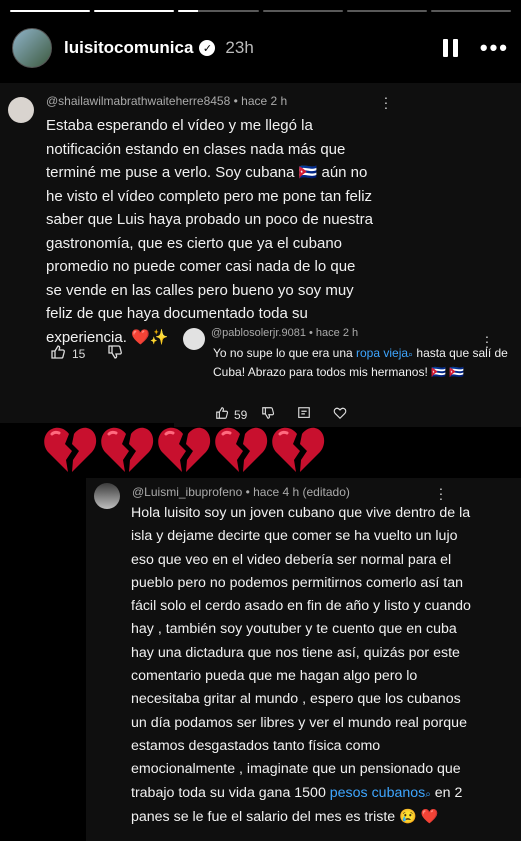 The height and width of the screenshot is (841, 521). Describe the element at coordinates (207, 48) in the screenshot. I see `verified-badge-icon: ✓` at that location.